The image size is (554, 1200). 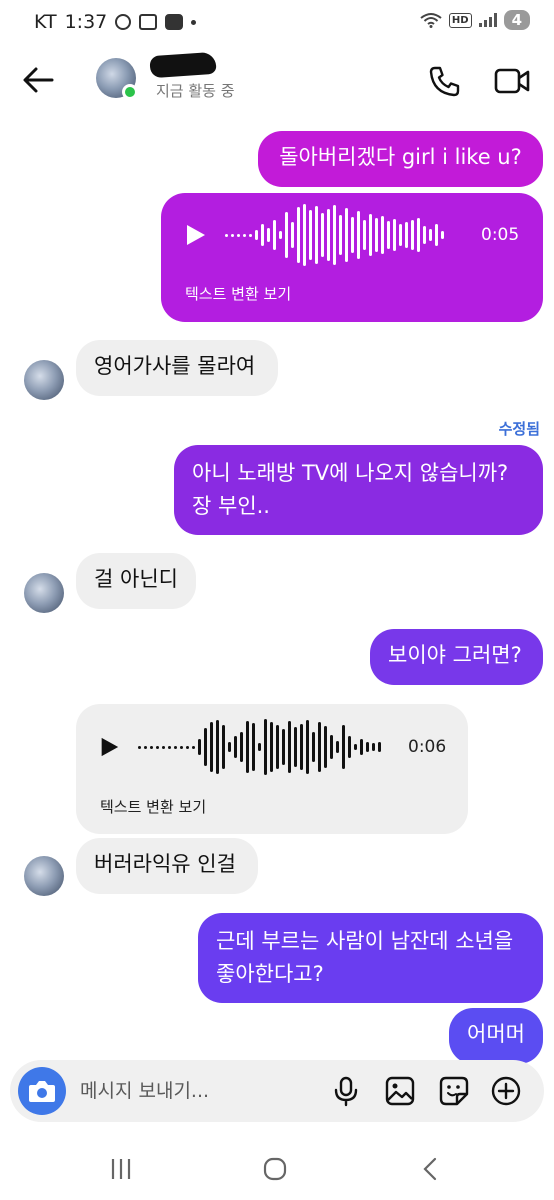 I want to click on message-text-line: 근데 부르는 사람이 남잔데 소년을, so click(x=365, y=941).